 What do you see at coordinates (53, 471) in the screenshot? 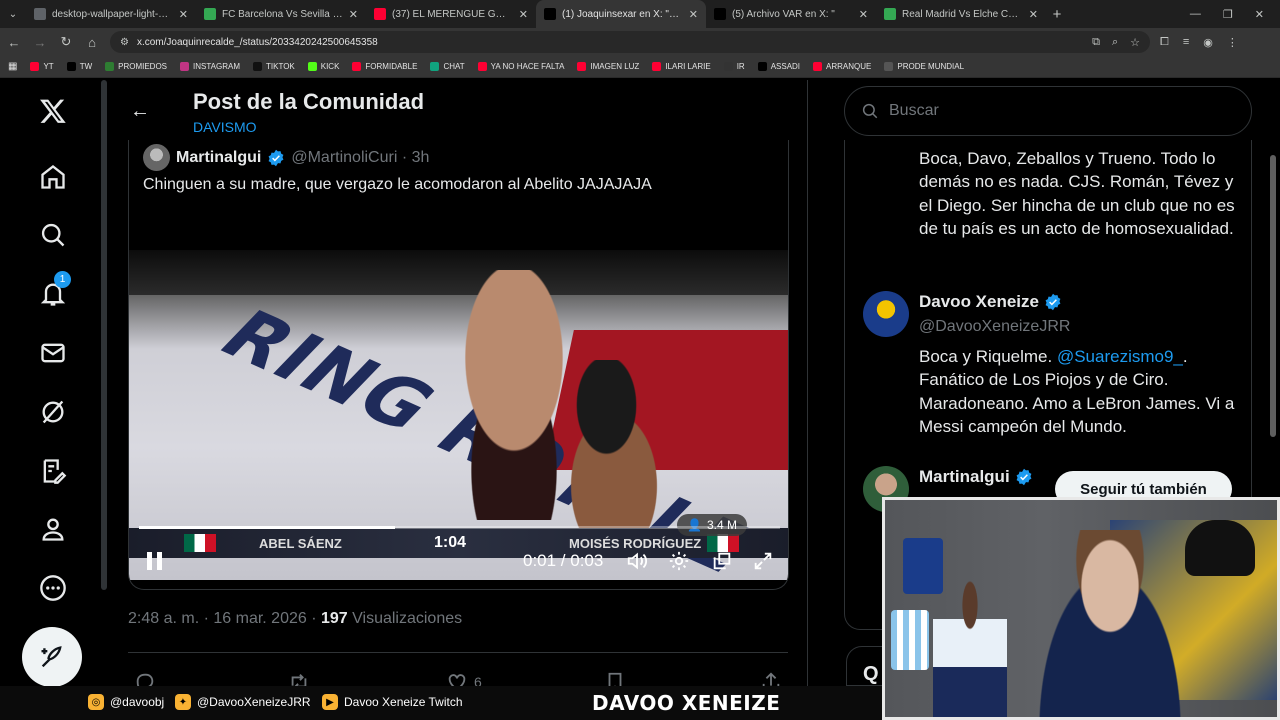
I see `lists-icon` at bounding box center [53, 471].